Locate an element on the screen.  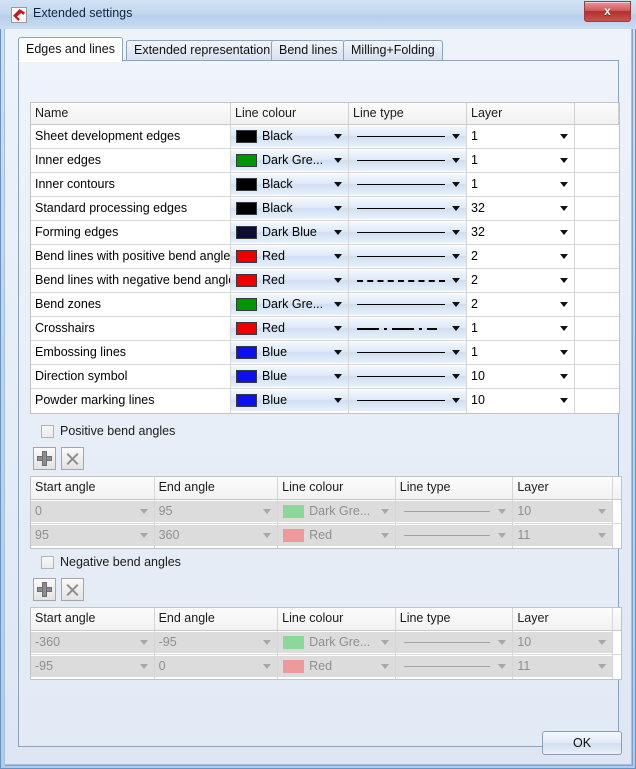
table-row: Embossing lines Blue 1 is located at coordinates (325, 353).